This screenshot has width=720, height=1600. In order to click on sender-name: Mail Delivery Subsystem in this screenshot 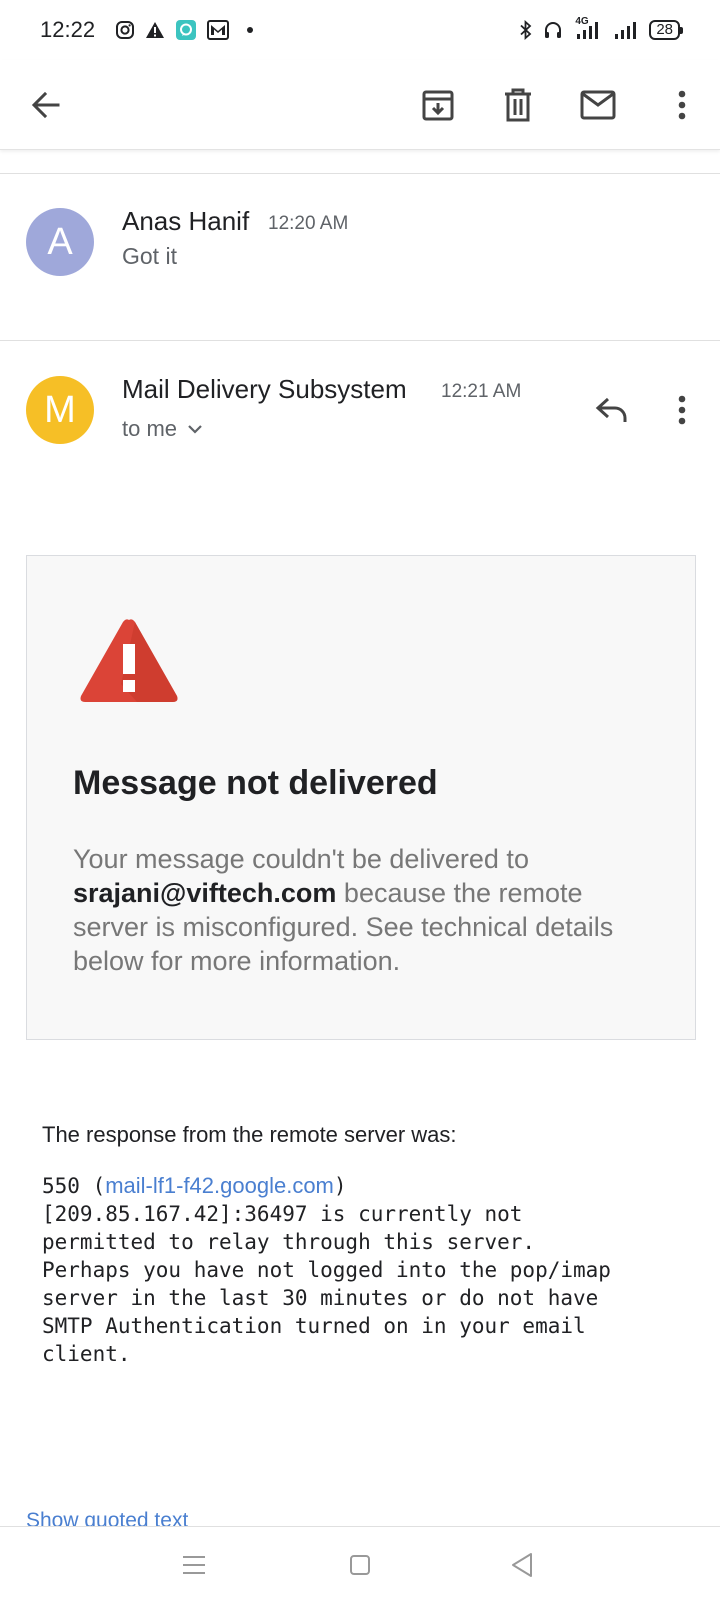, I will do `click(264, 389)`.